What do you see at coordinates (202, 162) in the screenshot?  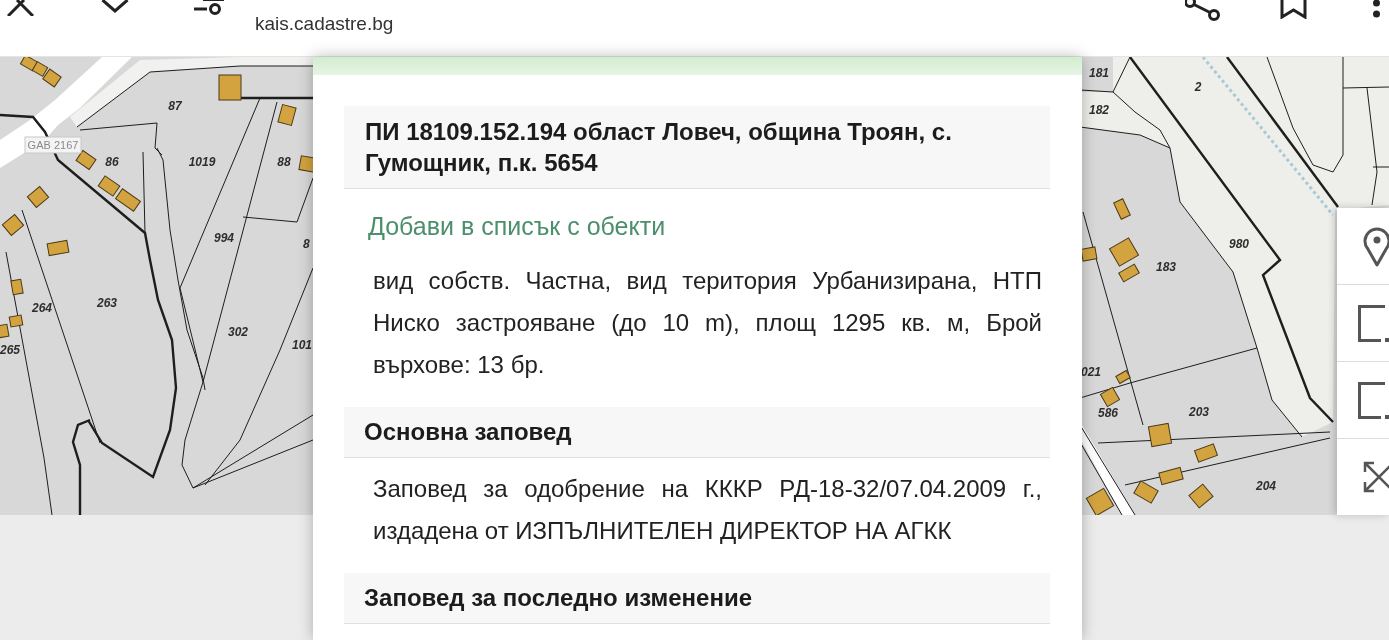 I see `parcel-number: 1019` at bounding box center [202, 162].